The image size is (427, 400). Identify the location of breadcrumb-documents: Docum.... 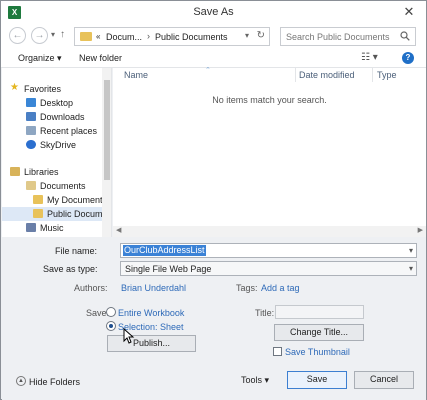
(124, 37).